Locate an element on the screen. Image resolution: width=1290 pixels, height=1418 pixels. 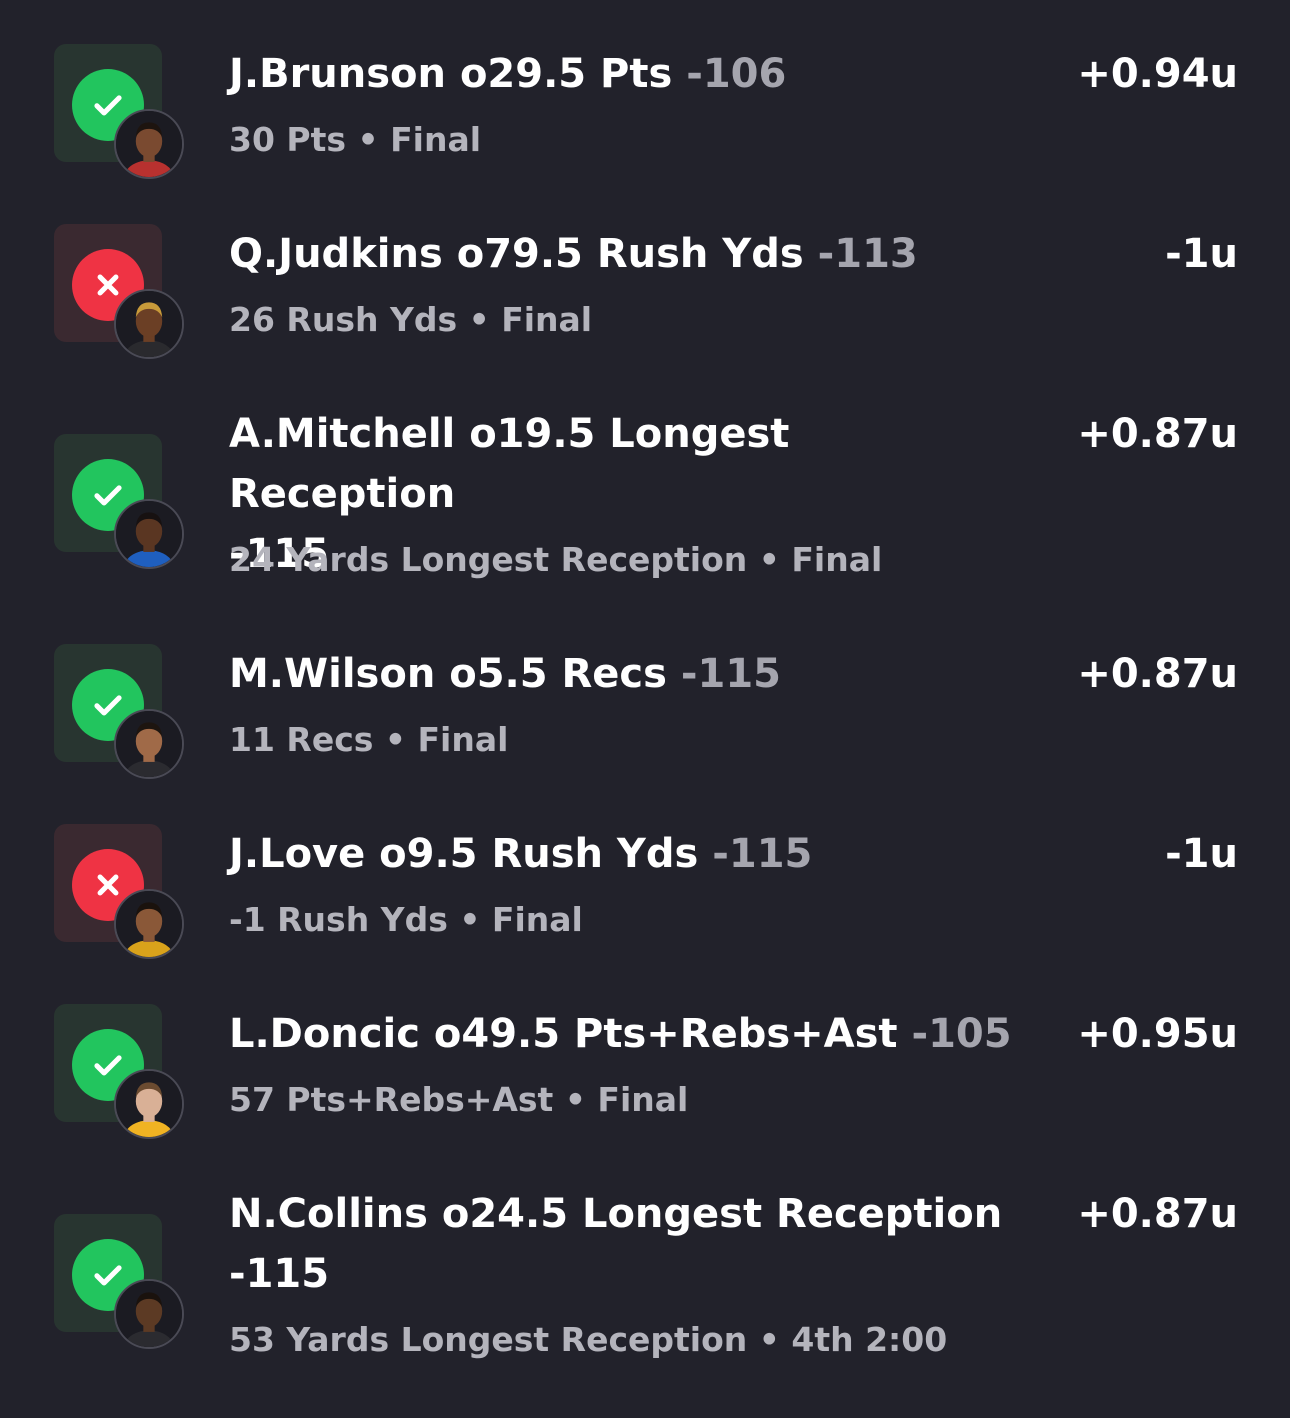
bet-title: J.Love o9.5 Rush Yds -115 is located at coordinates (629, 854).